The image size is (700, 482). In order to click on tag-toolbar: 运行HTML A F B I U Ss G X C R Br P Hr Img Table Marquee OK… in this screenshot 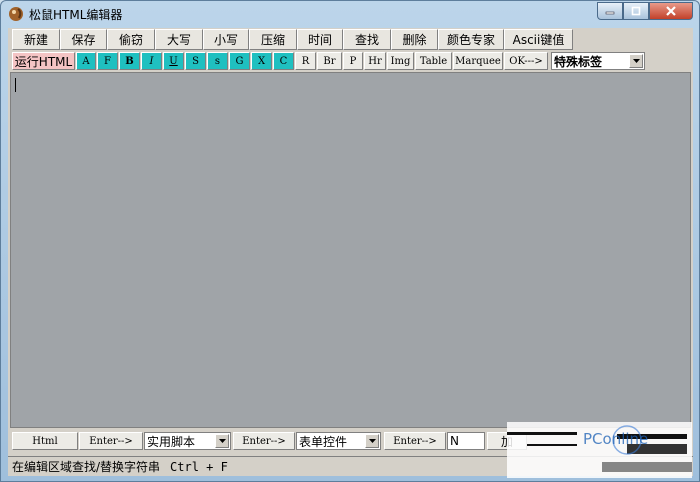, I will do `click(328, 61)`.